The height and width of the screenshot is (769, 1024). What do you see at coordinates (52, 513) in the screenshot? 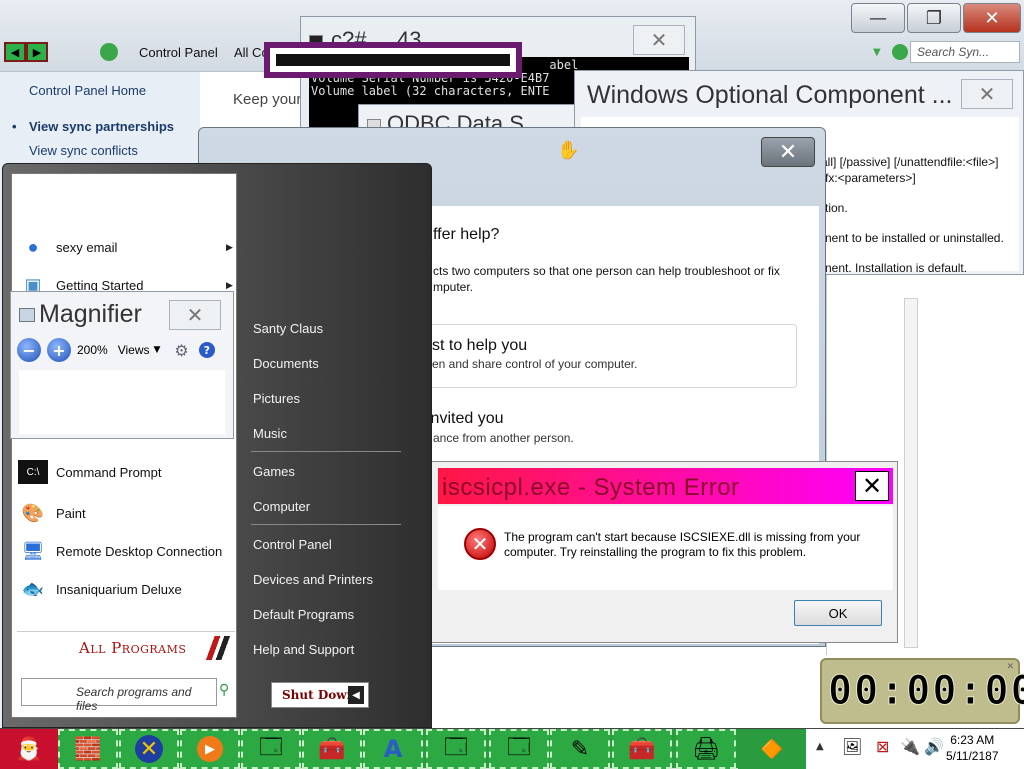
I see `start-item-paint: 🎨 Paint` at bounding box center [52, 513].